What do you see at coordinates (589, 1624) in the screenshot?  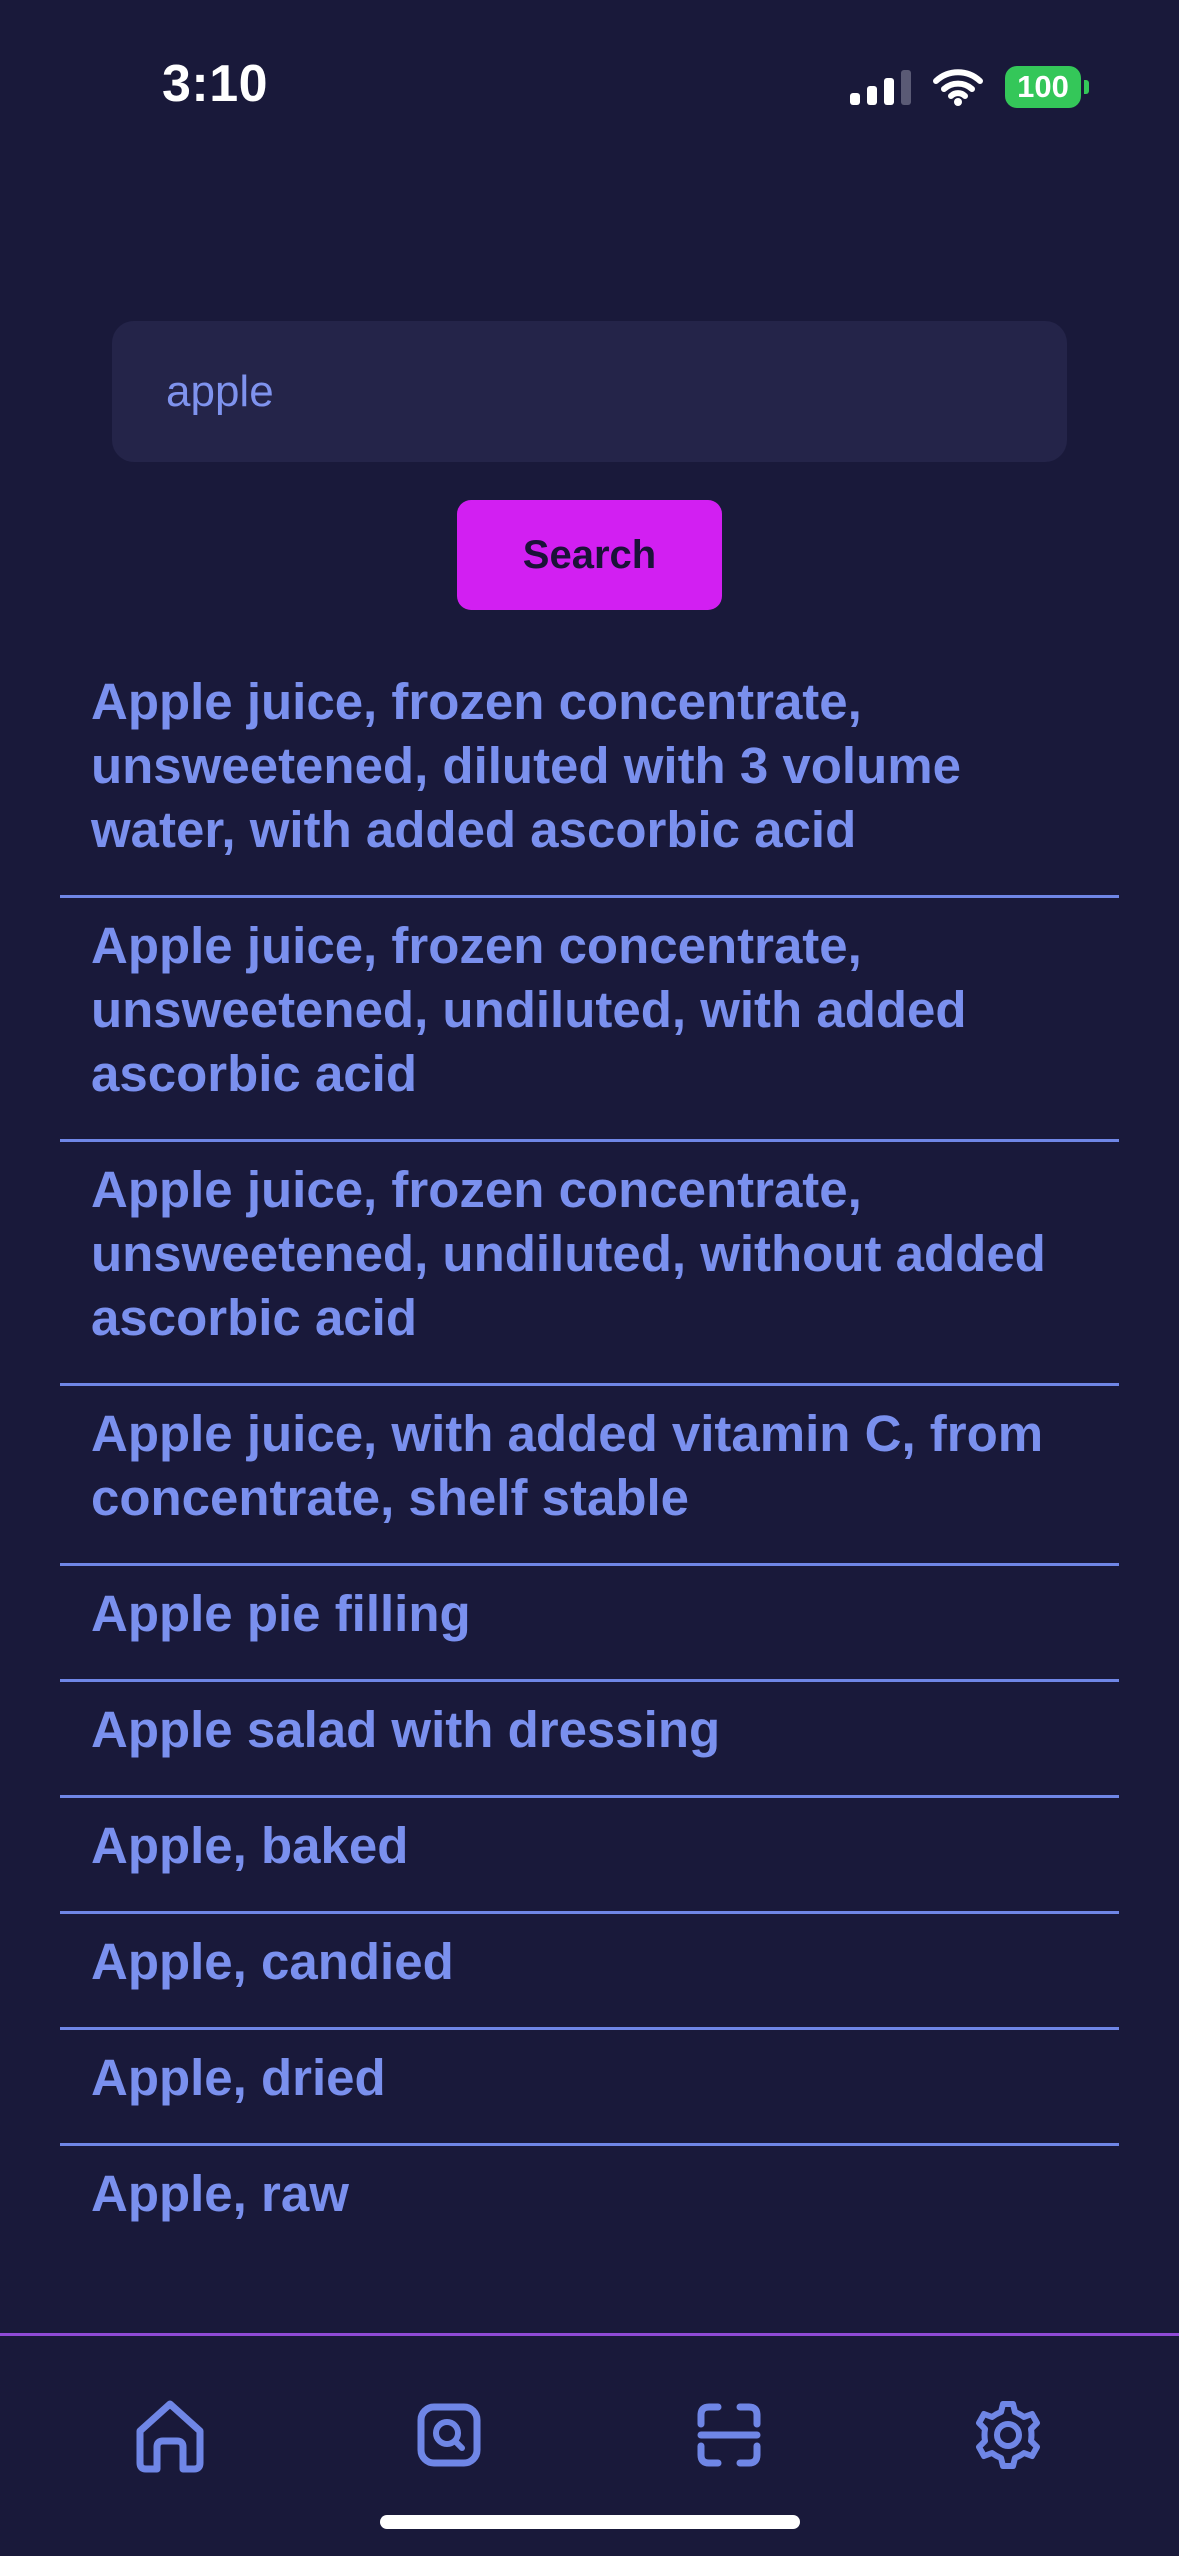 I see `result-item: Apple pie filling` at bounding box center [589, 1624].